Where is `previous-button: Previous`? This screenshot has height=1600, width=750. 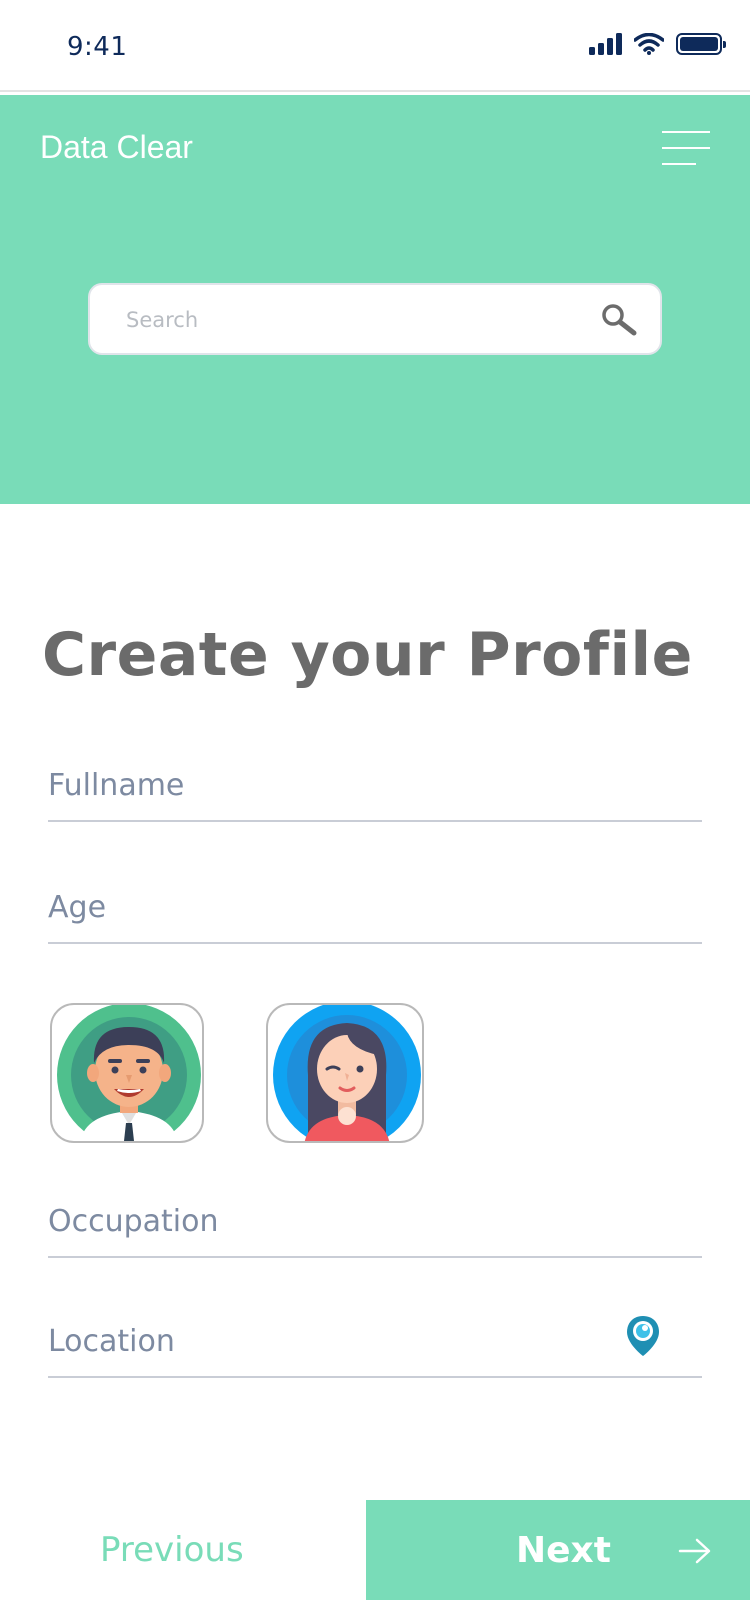
previous-button: Previous is located at coordinates (183, 1550).